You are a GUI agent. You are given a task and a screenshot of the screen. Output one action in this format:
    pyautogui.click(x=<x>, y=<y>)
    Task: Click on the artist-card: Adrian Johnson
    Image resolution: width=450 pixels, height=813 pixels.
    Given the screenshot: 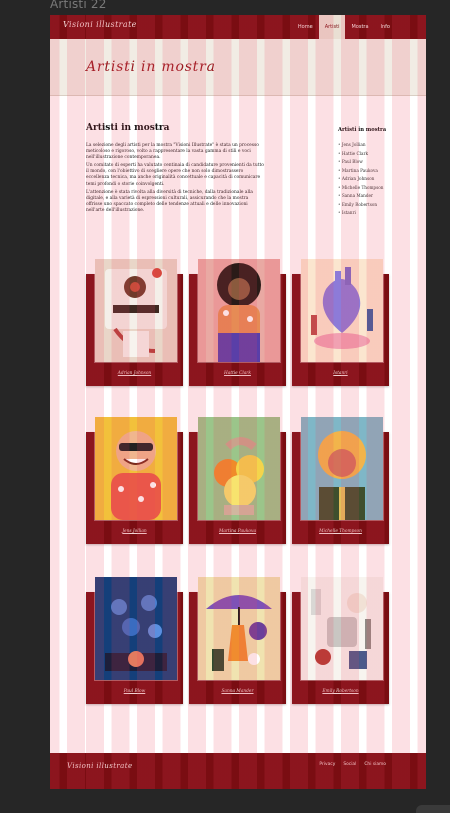 What is the action you would take?
    pyautogui.click(x=134, y=322)
    